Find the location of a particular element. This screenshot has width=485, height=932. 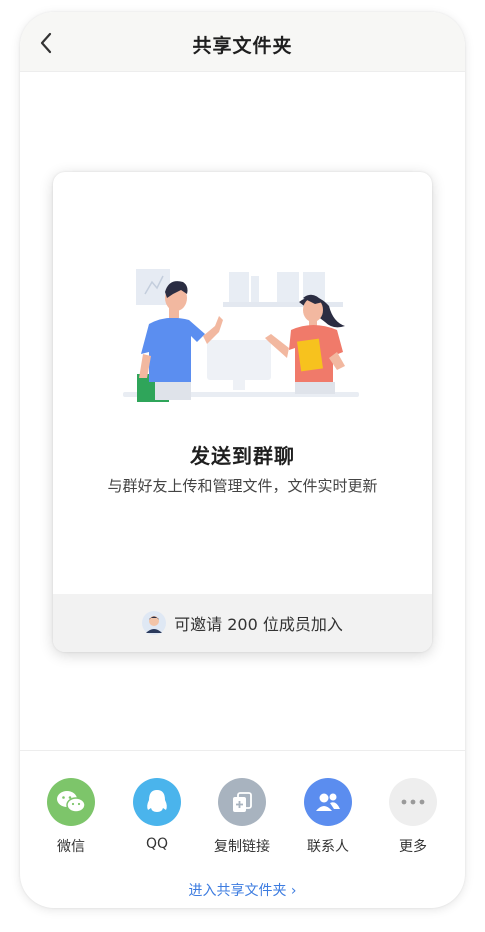

invite-text: 可邀请 200 位成员加入 is located at coordinates (258, 624).